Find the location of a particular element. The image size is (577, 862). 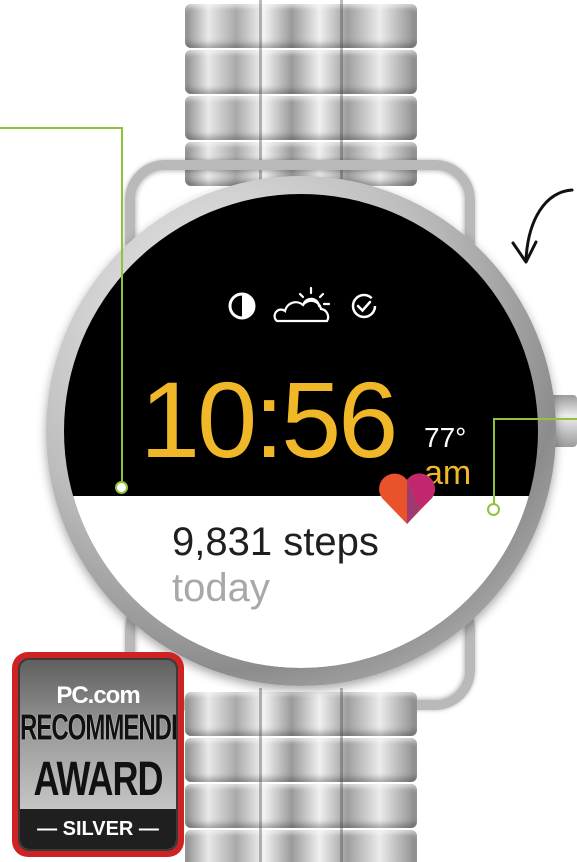

step-period: today is located at coordinates (221, 588).